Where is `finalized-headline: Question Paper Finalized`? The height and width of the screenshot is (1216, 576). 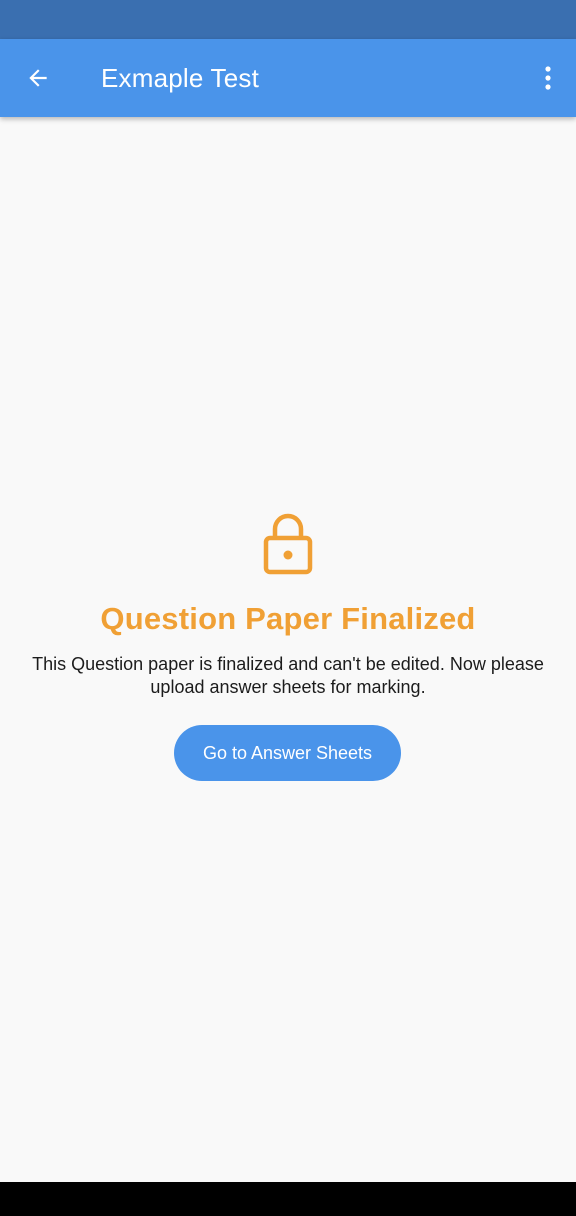 finalized-headline: Question Paper Finalized is located at coordinates (288, 618).